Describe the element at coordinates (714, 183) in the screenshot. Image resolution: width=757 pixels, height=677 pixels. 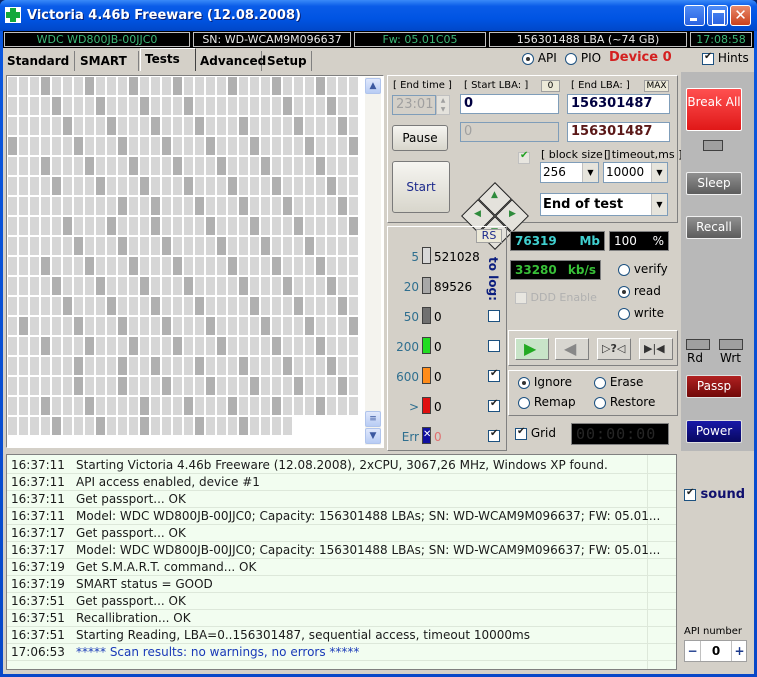
I see `sleep-button: Sleep` at that location.